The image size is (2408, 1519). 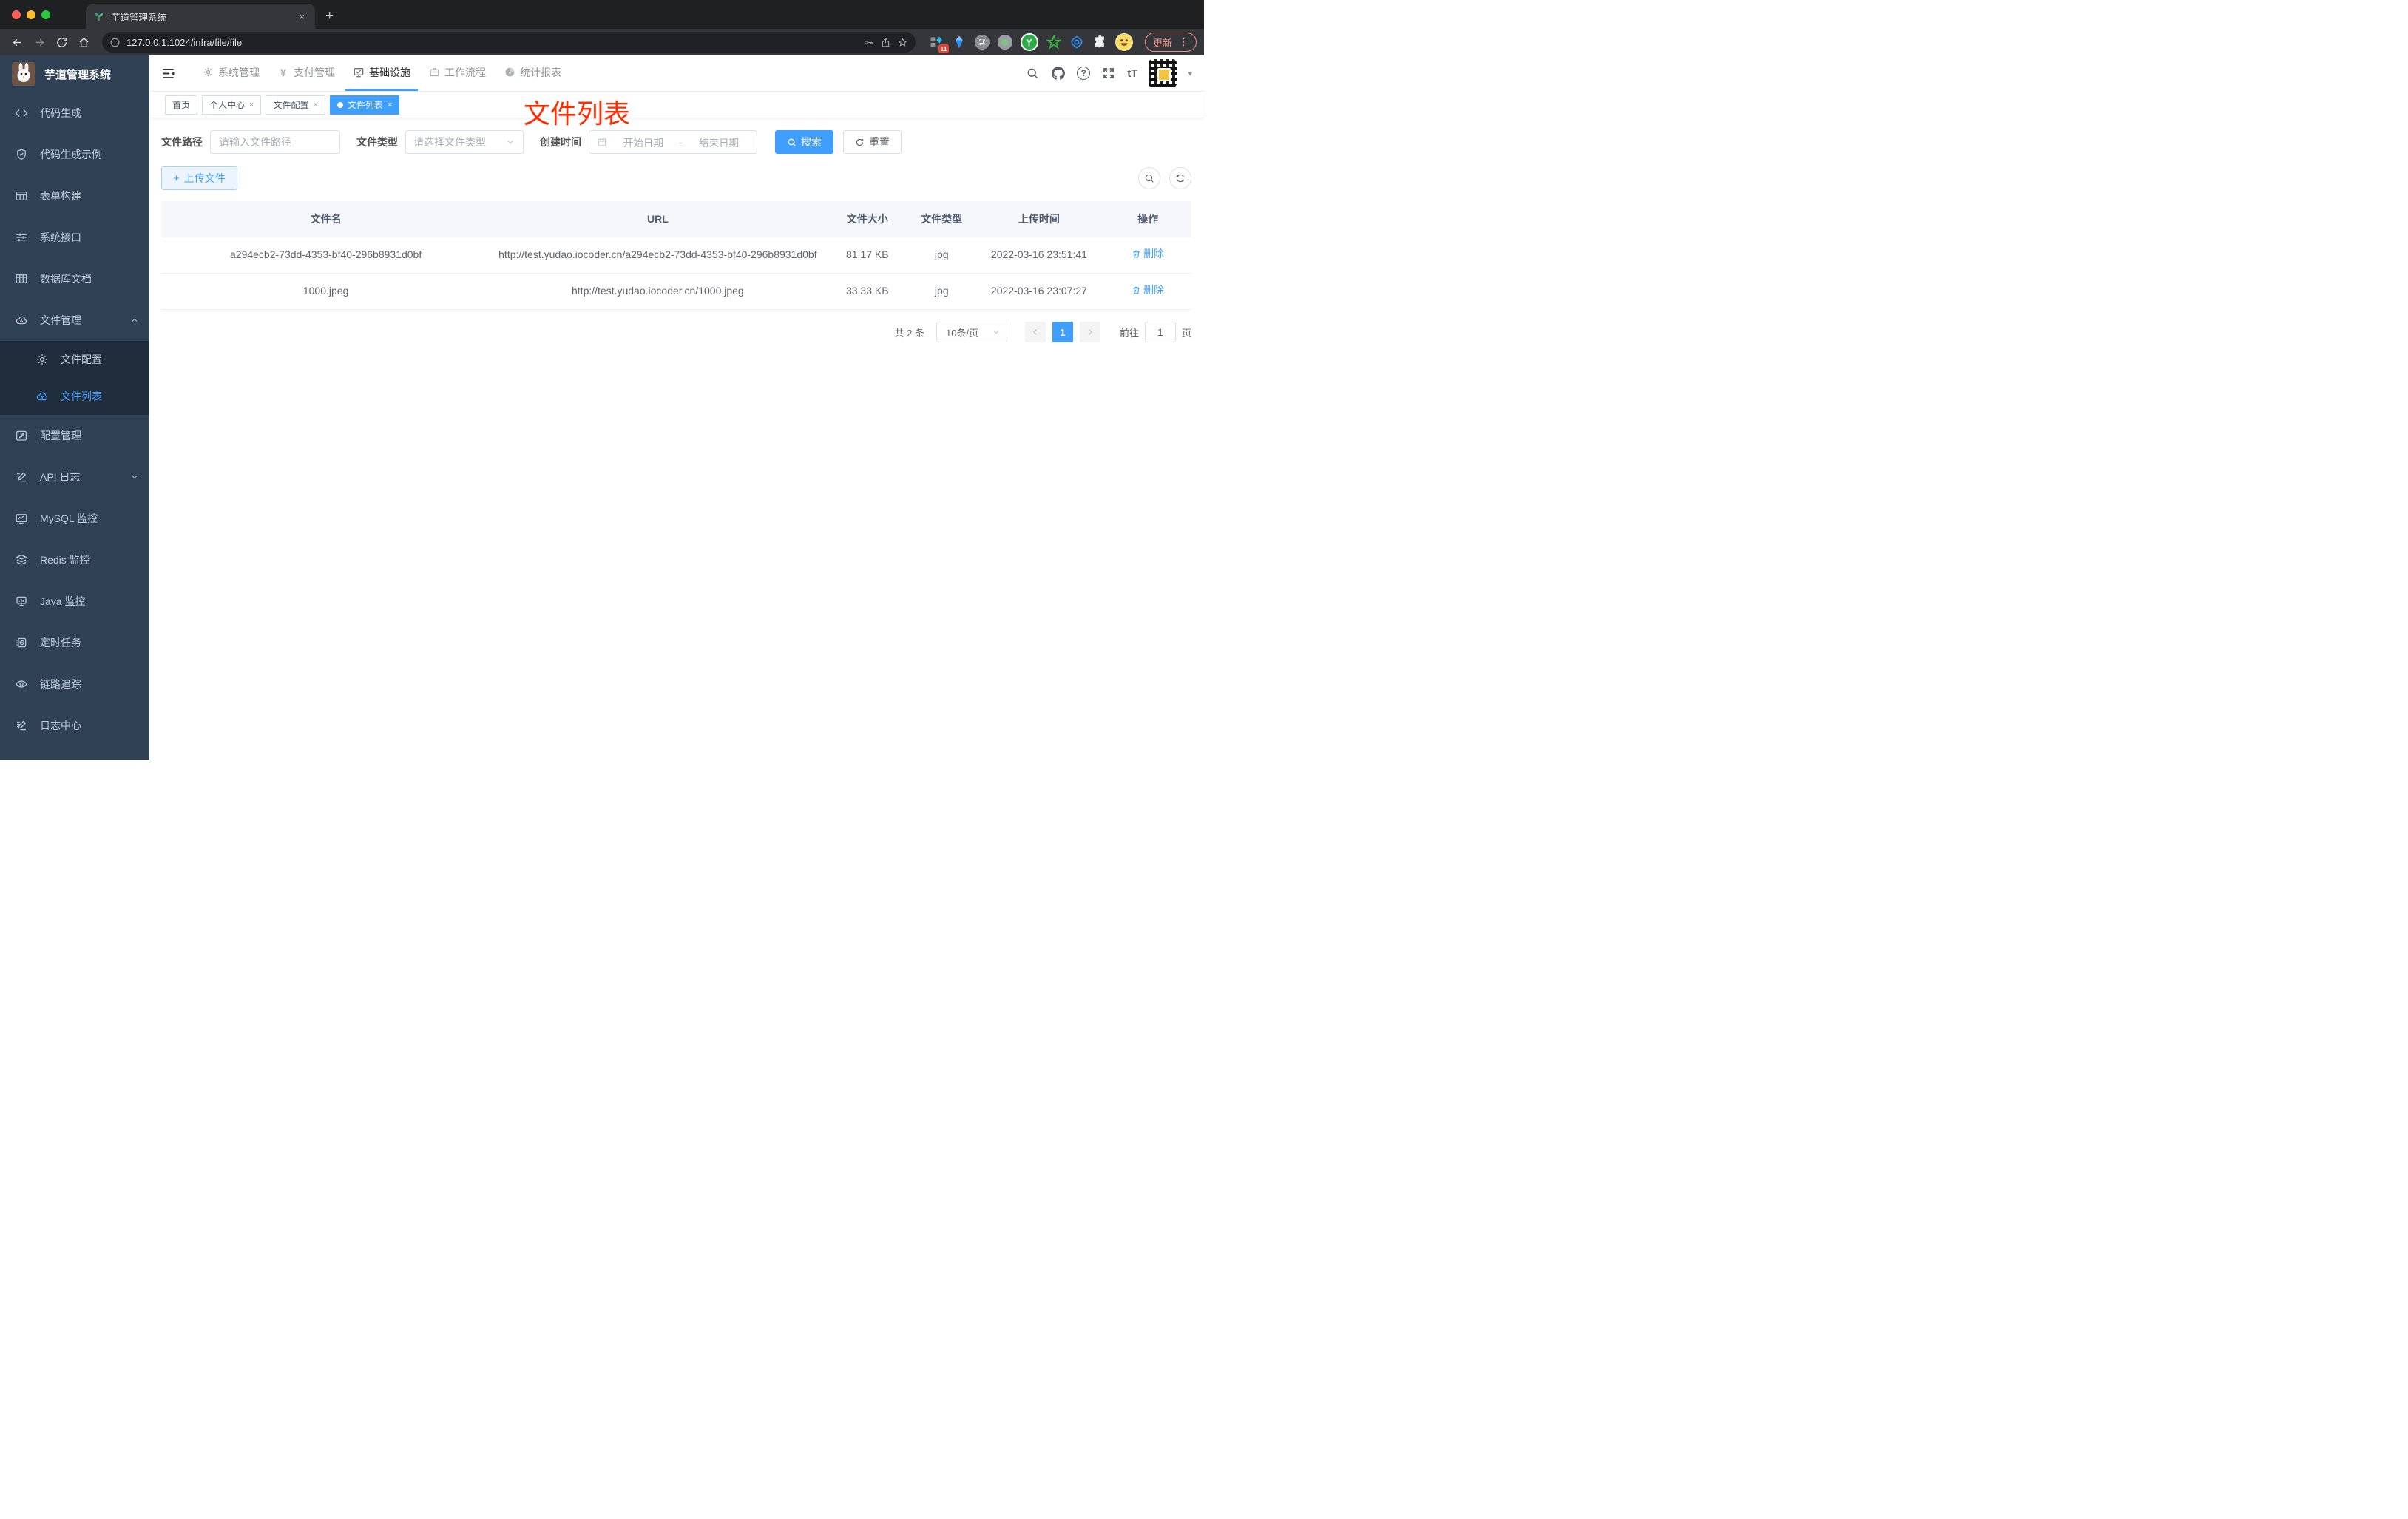 What do you see at coordinates (1186, 333) in the screenshot?
I see `page-unit: 页` at bounding box center [1186, 333].